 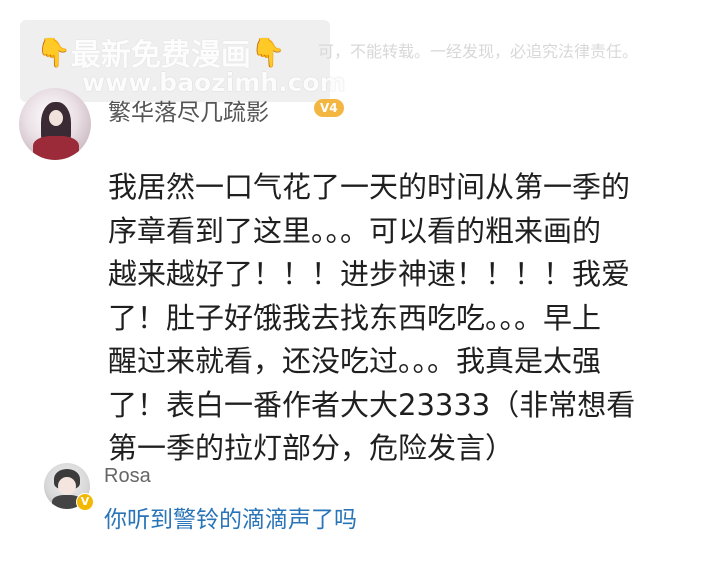 I want to click on avatar, so click(x=55, y=124).